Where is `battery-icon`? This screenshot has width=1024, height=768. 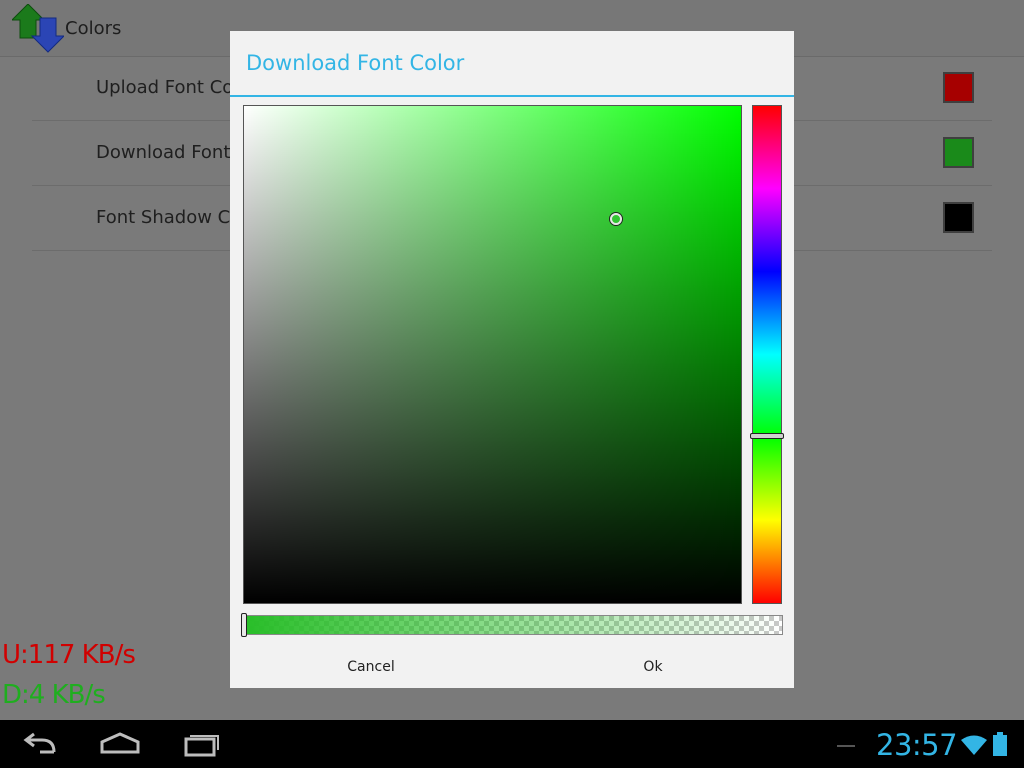 battery-icon is located at coordinates (1000, 744).